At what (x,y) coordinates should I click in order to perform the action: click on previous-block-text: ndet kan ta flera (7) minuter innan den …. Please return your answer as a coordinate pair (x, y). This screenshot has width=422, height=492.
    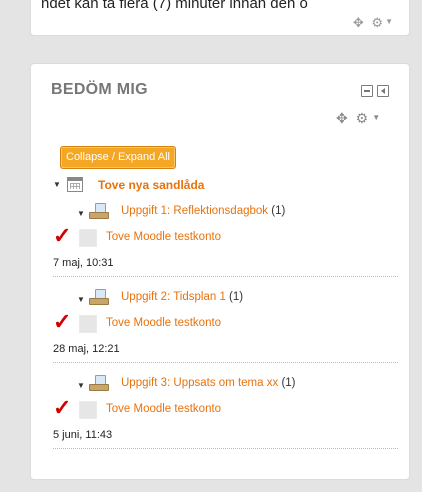
    Looking at the image, I should click on (174, 6).